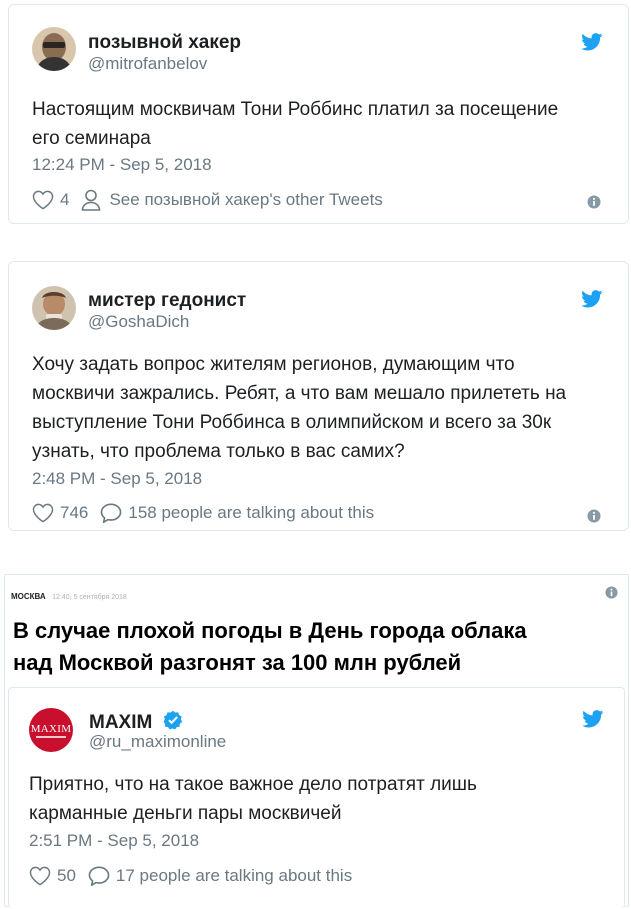 This screenshot has height=909, width=631. I want to click on author-handle: @mitrofanbelov, so click(147, 64).